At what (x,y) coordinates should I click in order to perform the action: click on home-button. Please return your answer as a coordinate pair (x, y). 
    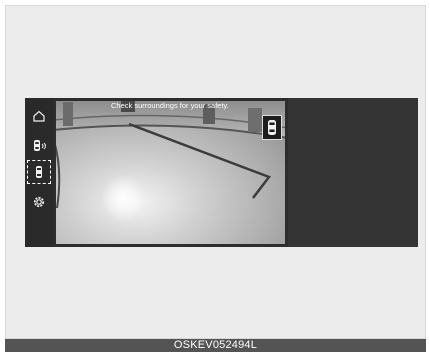
    Looking at the image, I should click on (39, 116).